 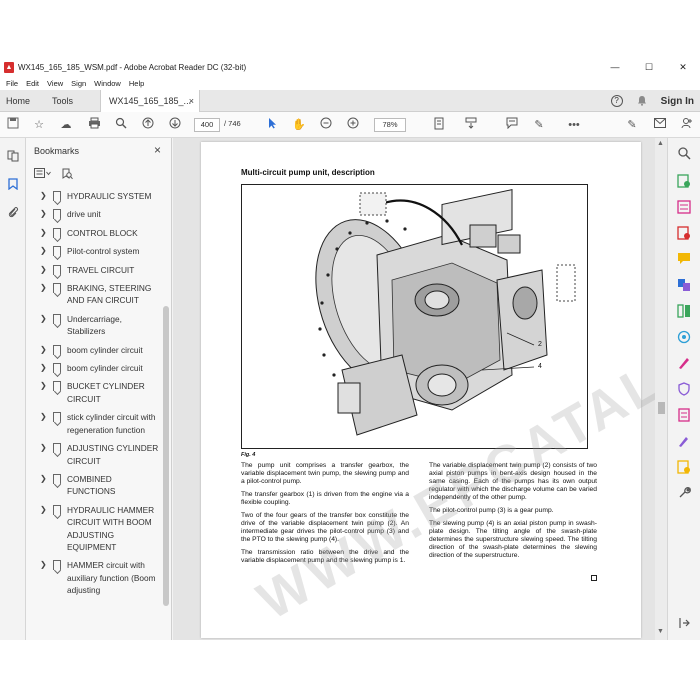 I want to click on tab-home: Home, so click(x=18, y=101).